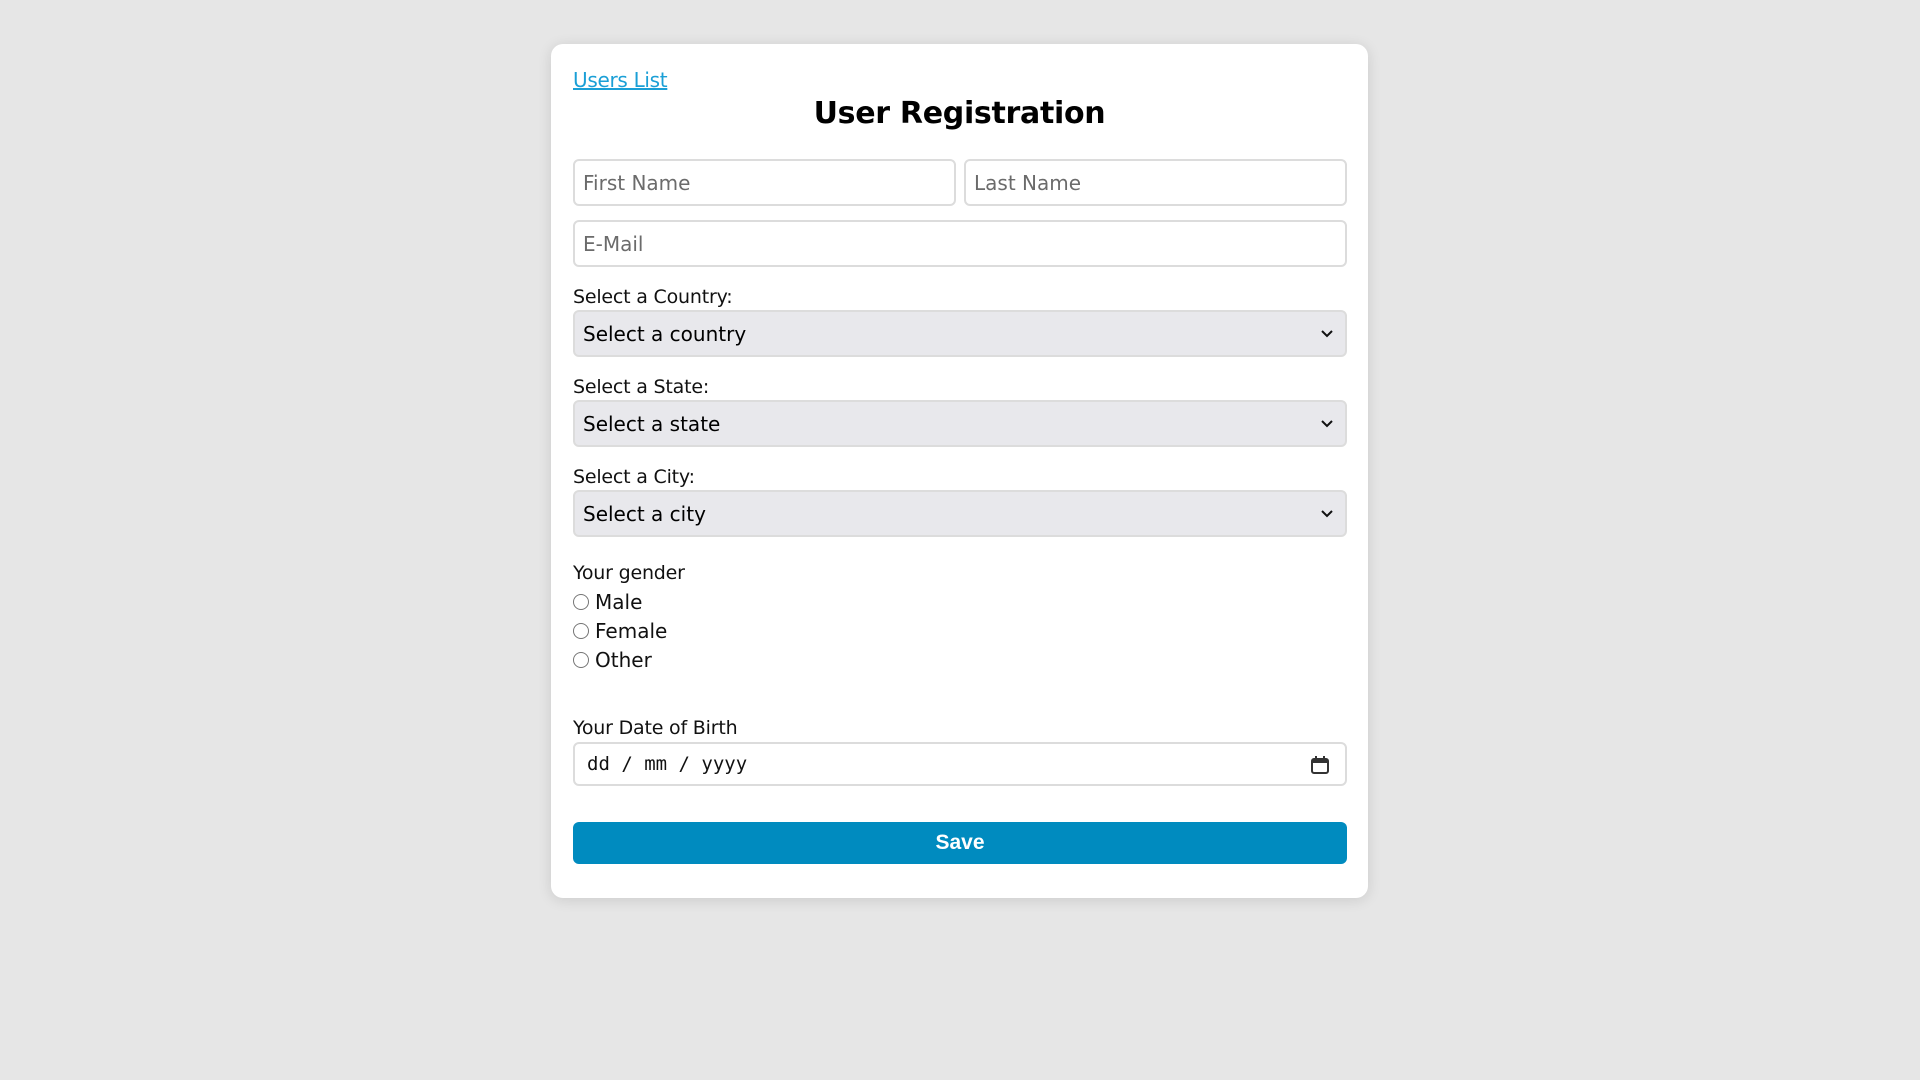  I want to click on dob-placeholder: dd / mm / yyyy, so click(667, 764).